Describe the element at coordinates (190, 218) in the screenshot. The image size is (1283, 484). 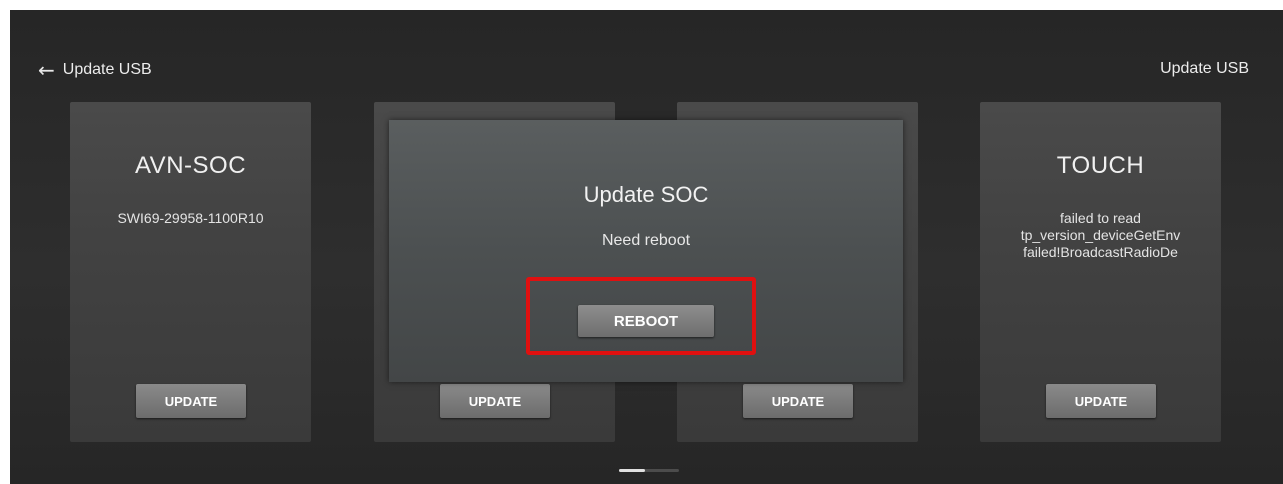
I see `card-version: SWI69-29958-1100R10` at that location.